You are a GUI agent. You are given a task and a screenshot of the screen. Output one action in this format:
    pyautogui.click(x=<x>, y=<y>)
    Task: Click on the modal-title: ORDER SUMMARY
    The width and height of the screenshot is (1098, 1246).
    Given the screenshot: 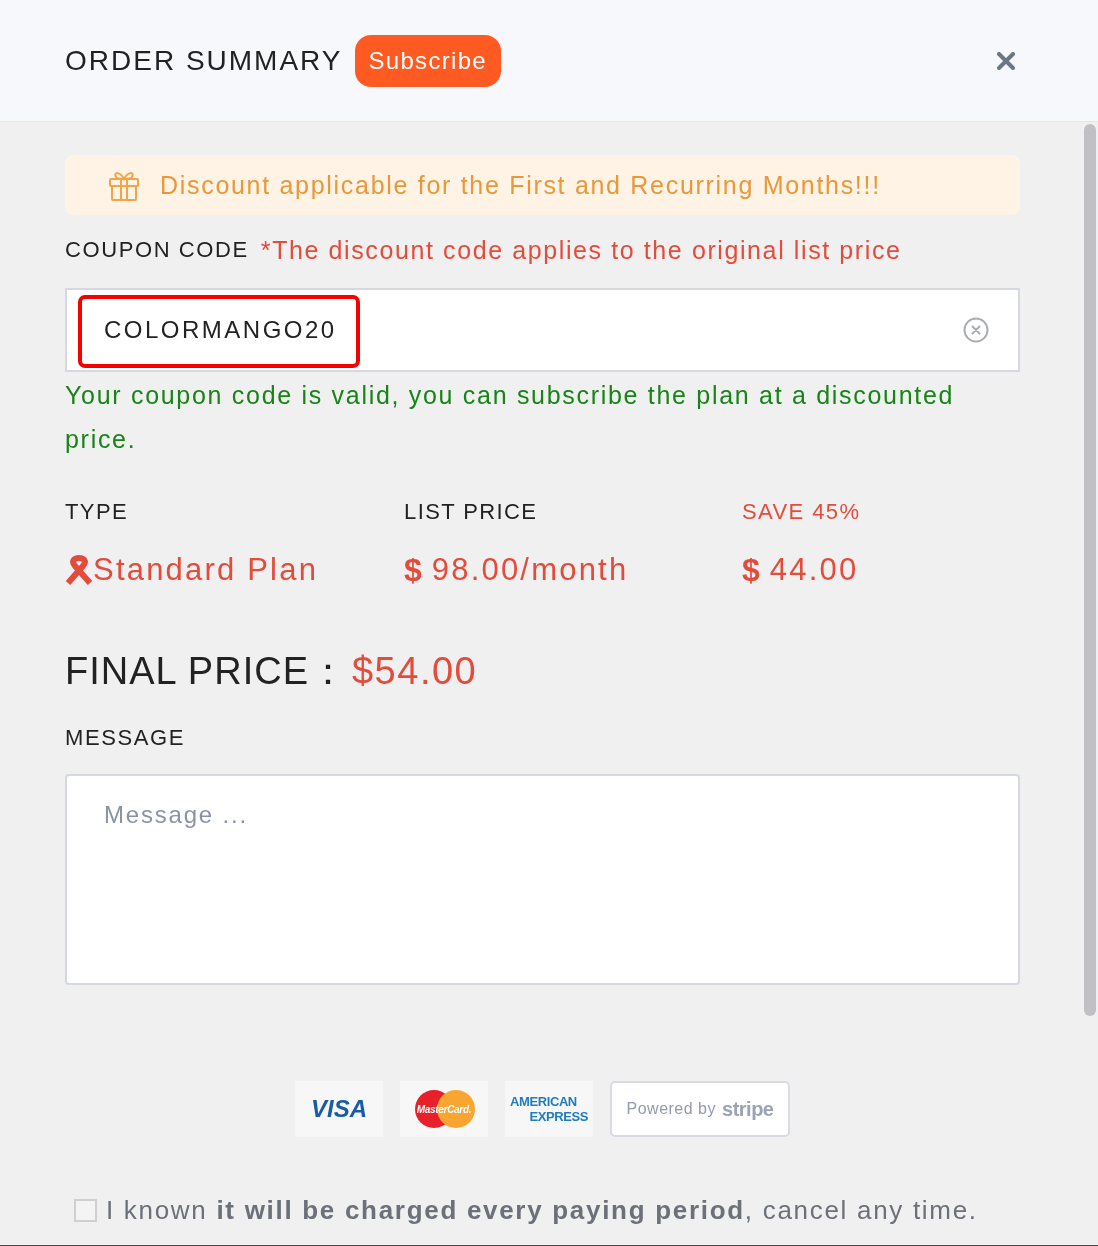 What is the action you would take?
    pyautogui.click(x=204, y=60)
    